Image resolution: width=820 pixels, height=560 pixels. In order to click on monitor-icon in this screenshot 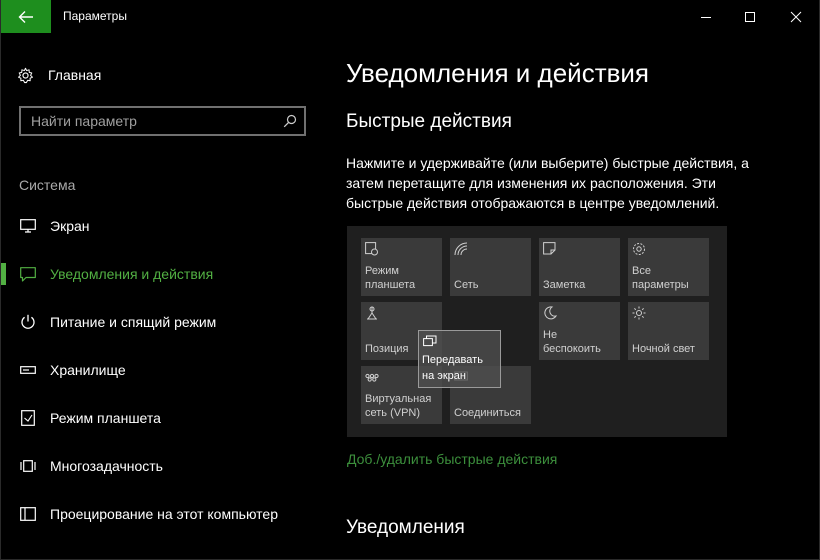, I will do `click(28, 226)`.